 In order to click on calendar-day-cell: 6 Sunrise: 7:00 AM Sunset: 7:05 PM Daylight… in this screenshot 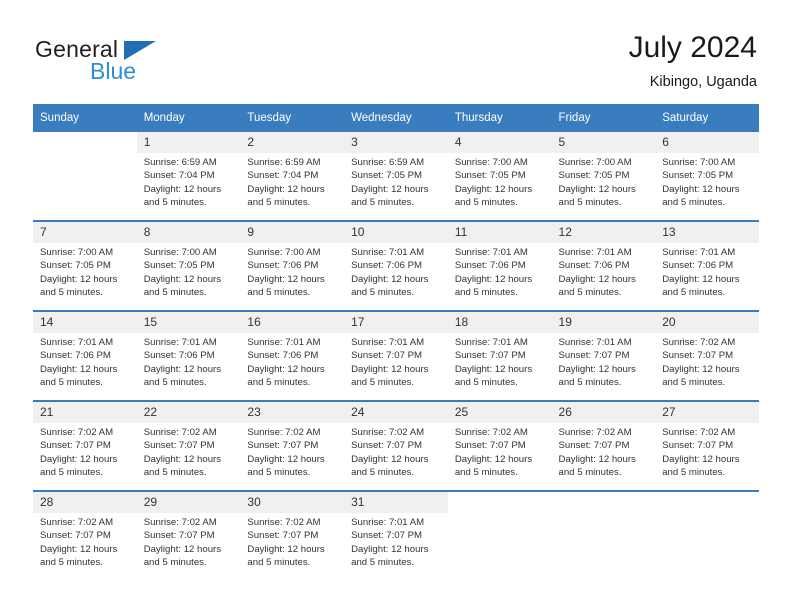, I will do `click(707, 176)`.